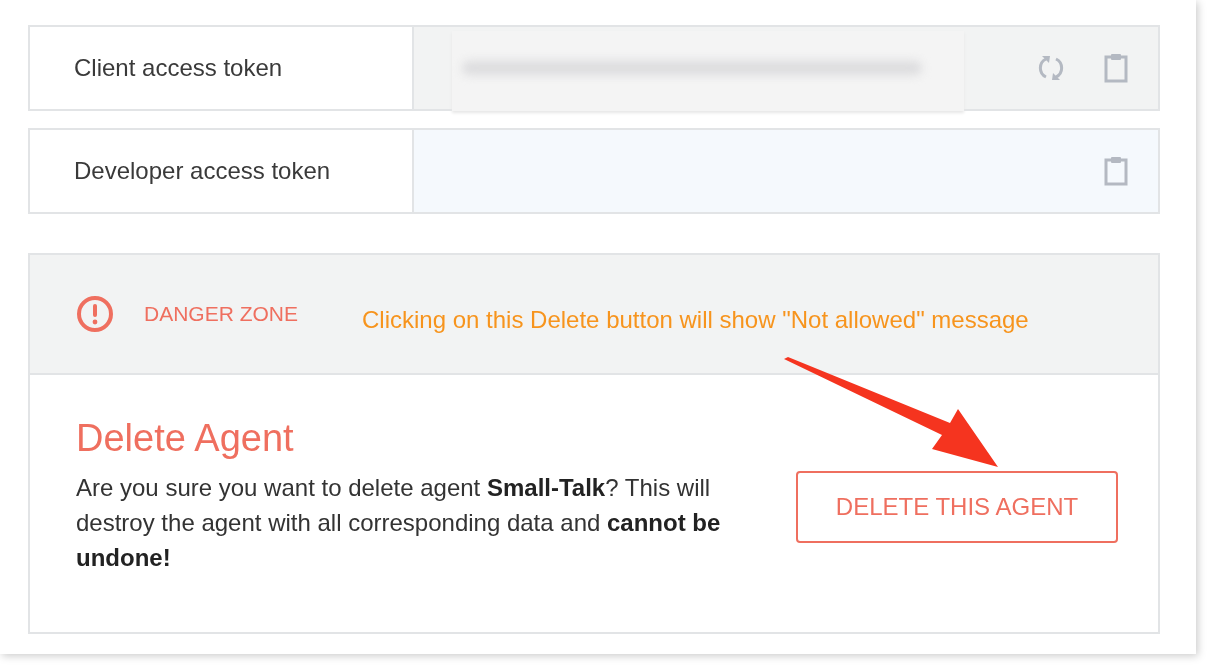  I want to click on delete-agent-heading: Delete Agent, so click(185, 438).